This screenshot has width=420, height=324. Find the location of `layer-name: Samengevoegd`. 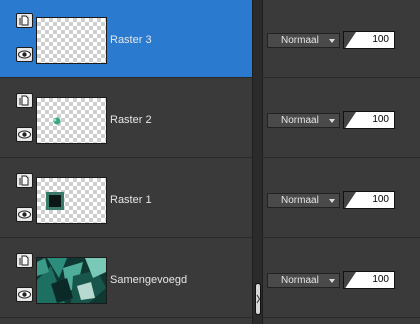

layer-name: Samengevoegd is located at coordinates (149, 280).